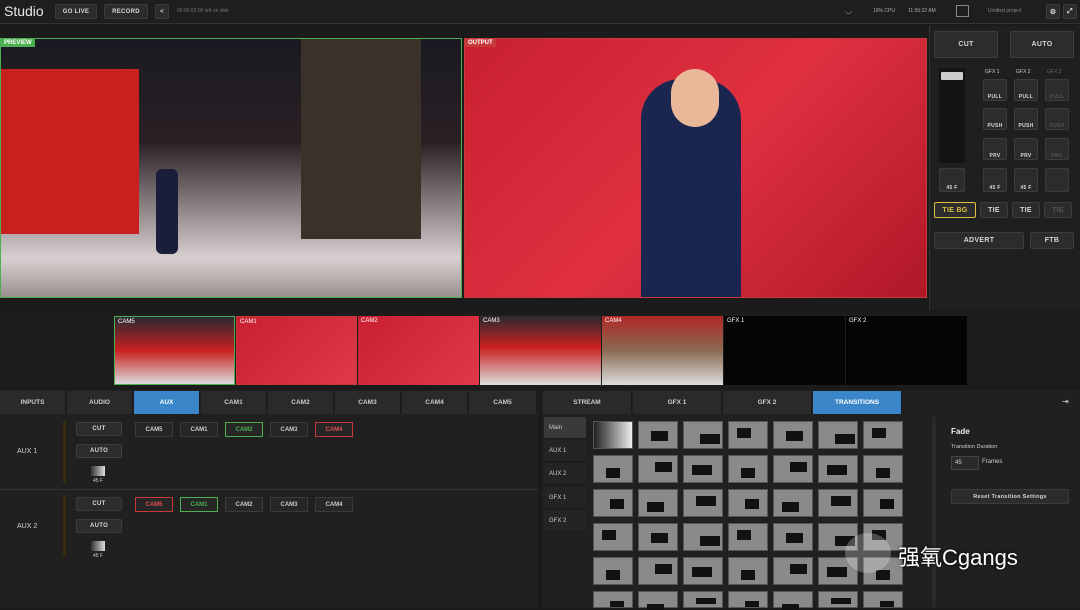 Image resolution: width=1080 pixels, height=610 pixels. What do you see at coordinates (995, 149) in the screenshot?
I see `gfx1-prv-button: PRV` at bounding box center [995, 149].